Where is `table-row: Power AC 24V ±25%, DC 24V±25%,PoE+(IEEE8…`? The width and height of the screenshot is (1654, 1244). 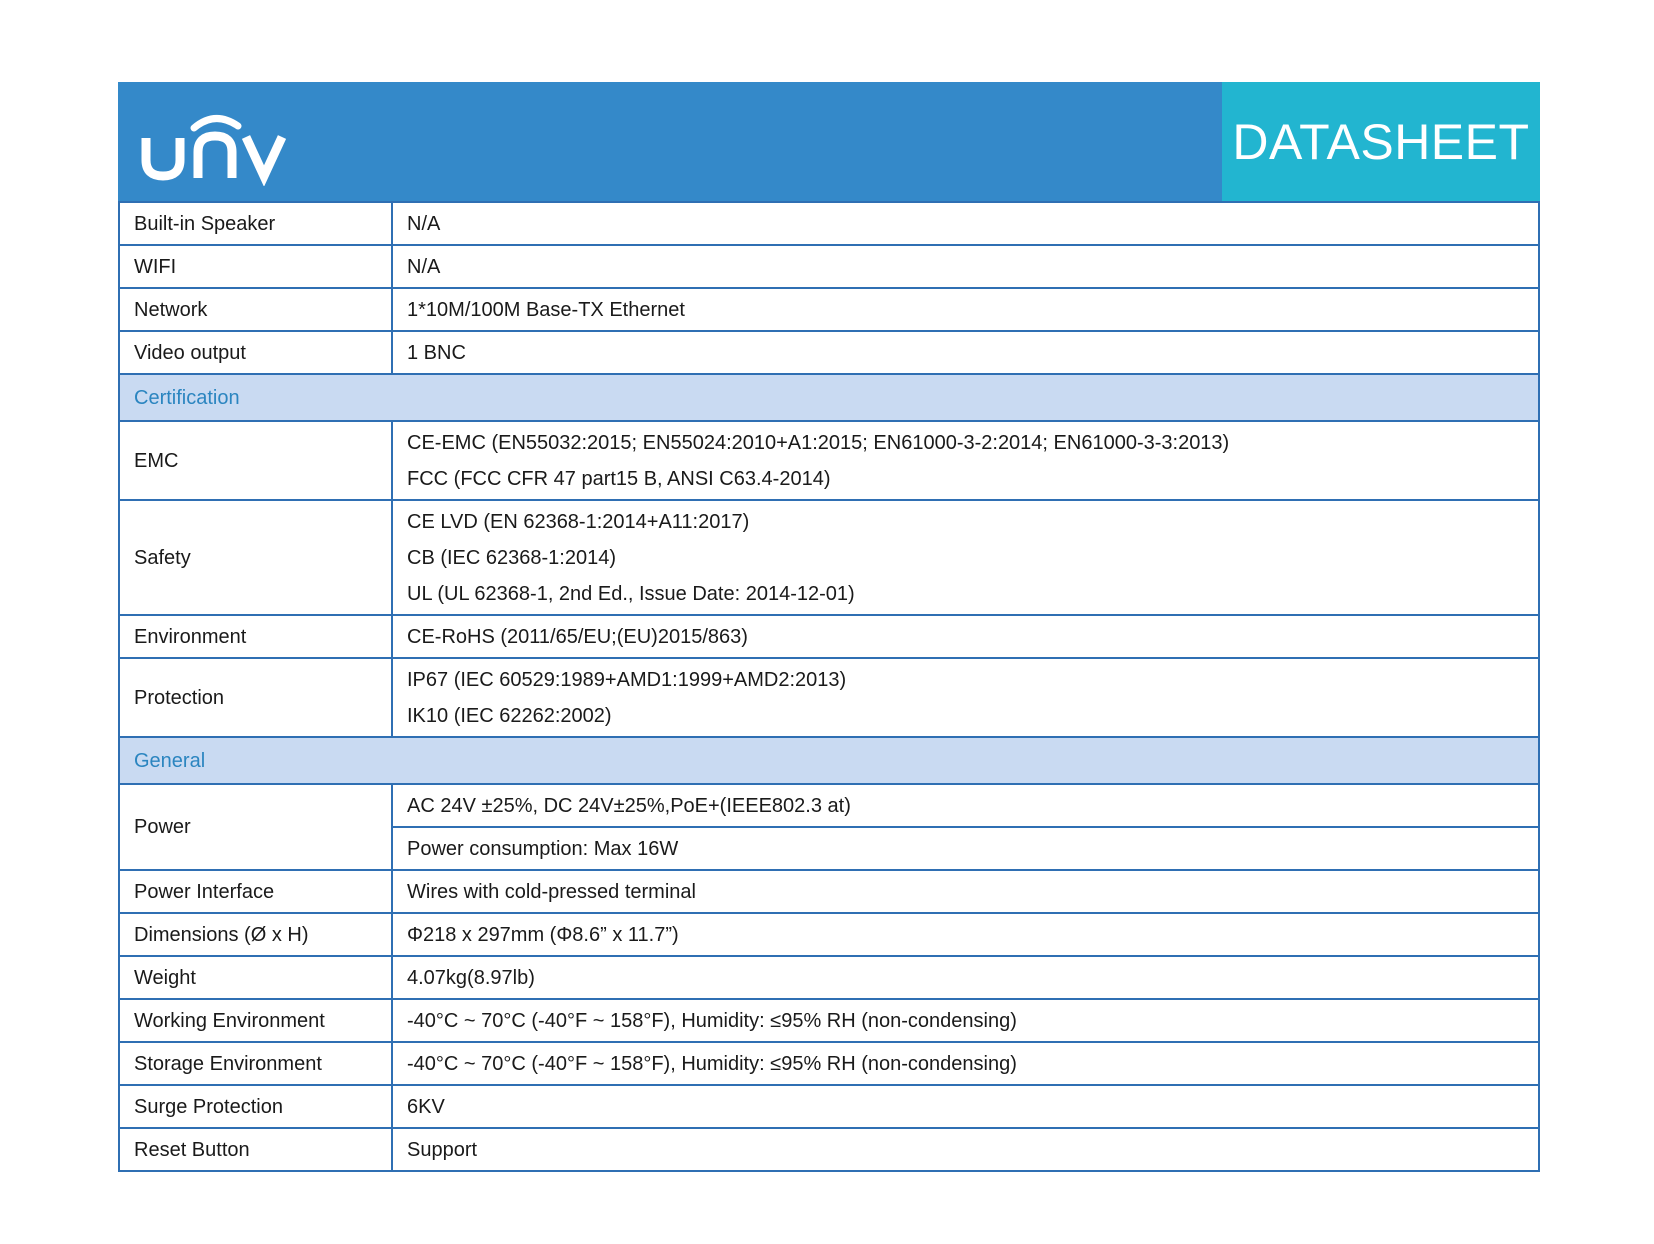
table-row: Power AC 24V ±25%, DC 24V±25%,PoE+(IEEE8… is located at coordinates (829, 827).